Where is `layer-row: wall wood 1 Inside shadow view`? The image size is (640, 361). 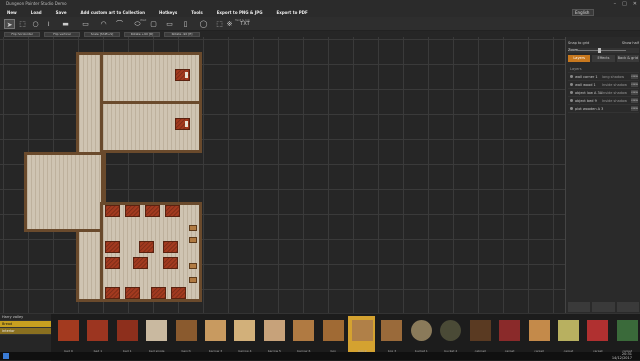 layer-row: wall wood 1 Inside shadow view is located at coordinates (603, 85).